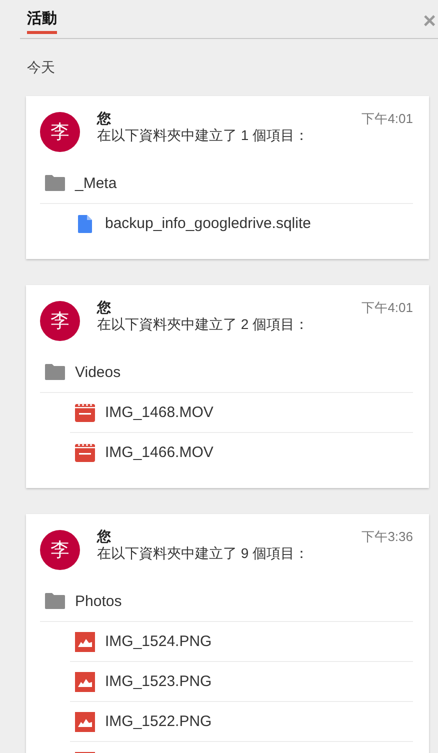 The width and height of the screenshot is (438, 753). I want to click on folder-name: Videos, so click(98, 372).